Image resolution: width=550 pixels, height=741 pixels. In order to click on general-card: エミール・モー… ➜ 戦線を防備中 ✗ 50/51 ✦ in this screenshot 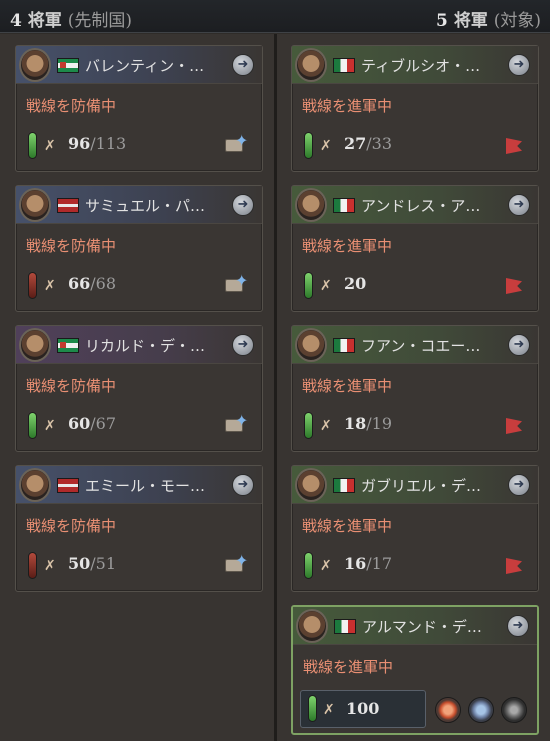, I will do `click(139, 528)`.